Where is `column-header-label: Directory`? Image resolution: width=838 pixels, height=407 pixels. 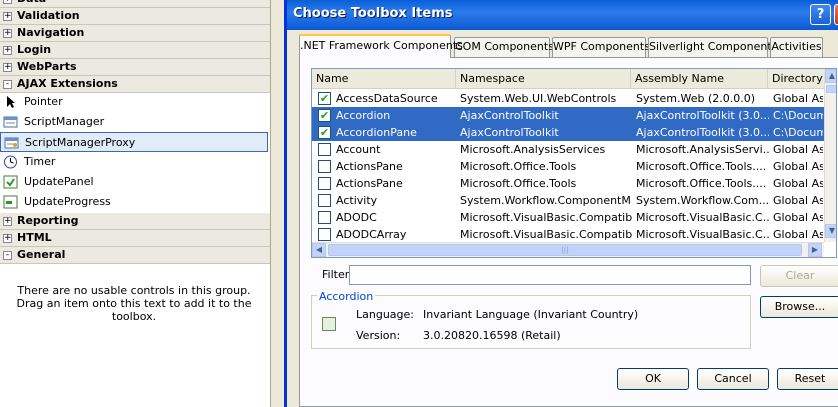
column-header-label: Directory is located at coordinates (797, 78).